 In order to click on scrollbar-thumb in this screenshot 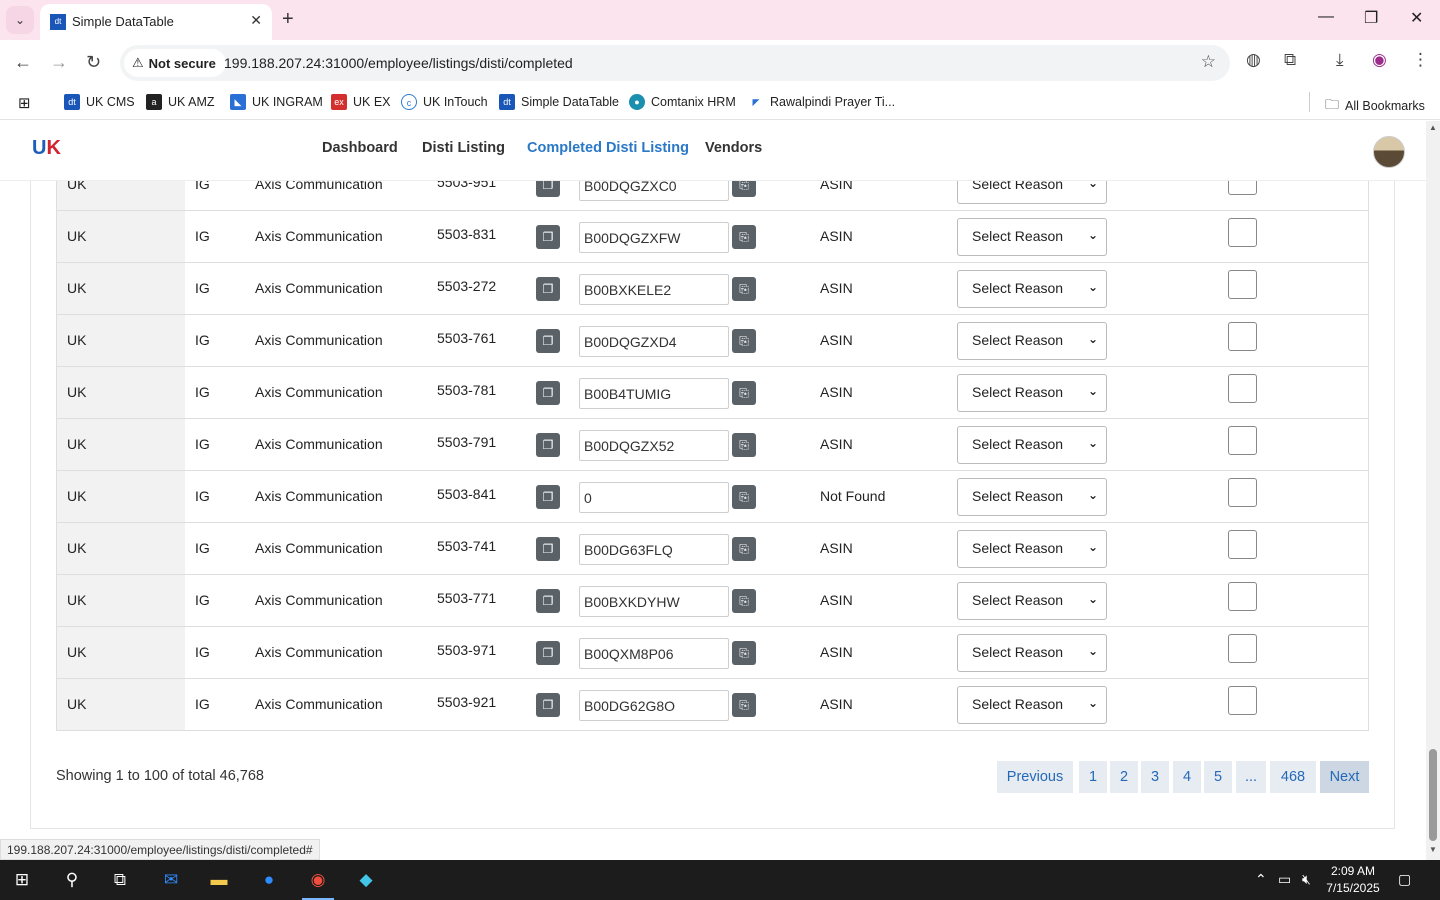, I will do `click(1433, 795)`.